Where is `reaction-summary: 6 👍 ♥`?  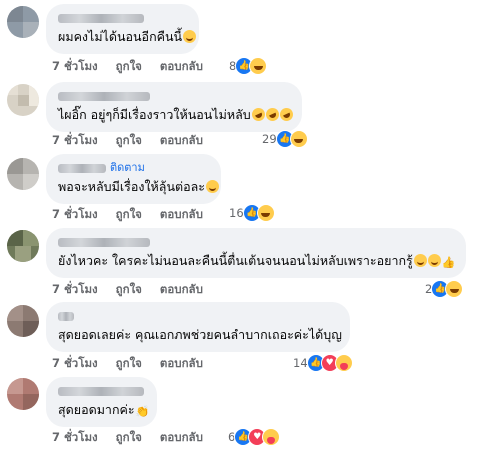 reaction-summary: 6 👍 ♥ is located at coordinates (254, 437).